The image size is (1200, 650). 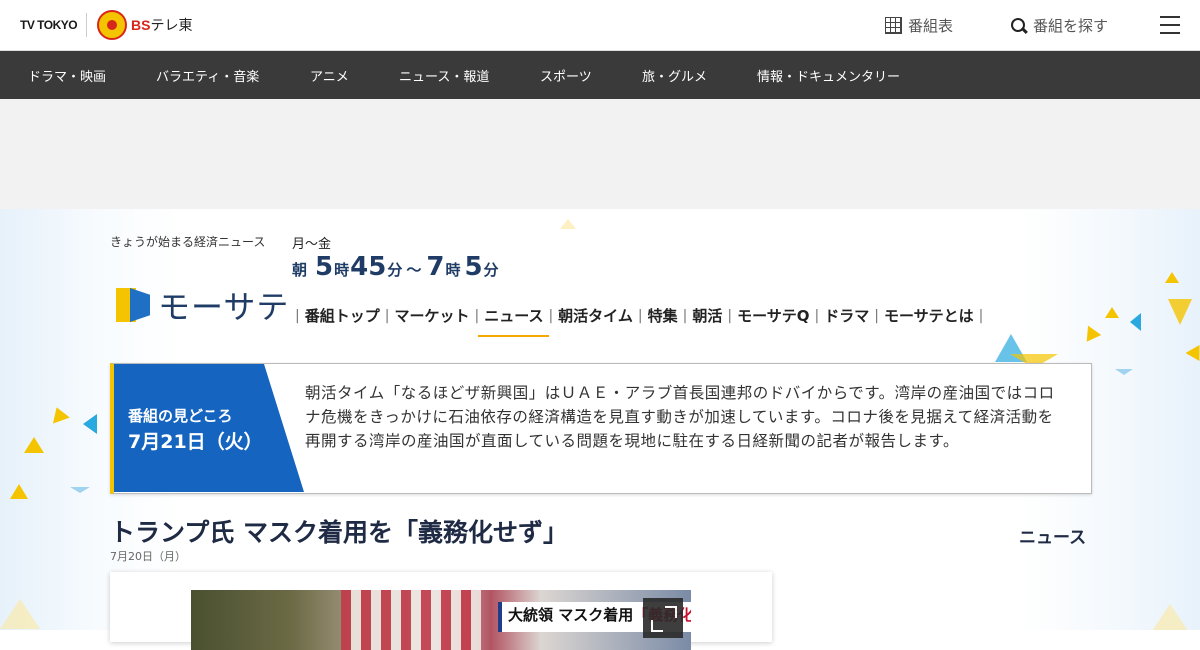 I want to click on tvtokyo-logo-text: TV TOKYO, so click(x=49, y=25).